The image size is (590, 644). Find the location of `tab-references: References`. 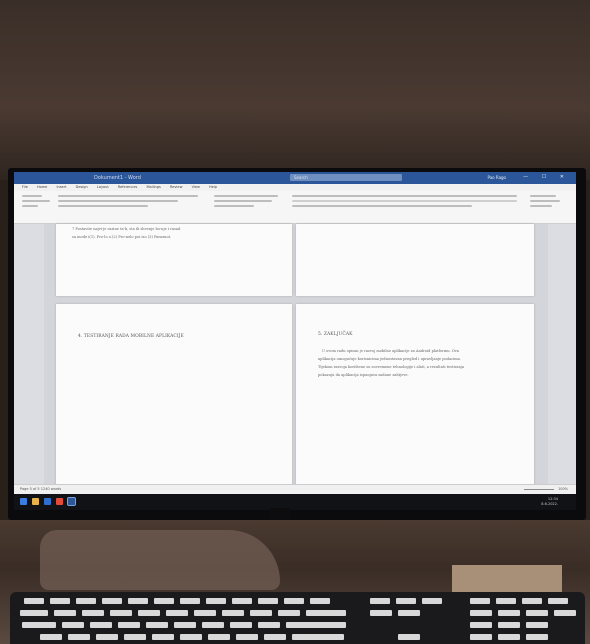

tab-references: References is located at coordinates (127, 187).